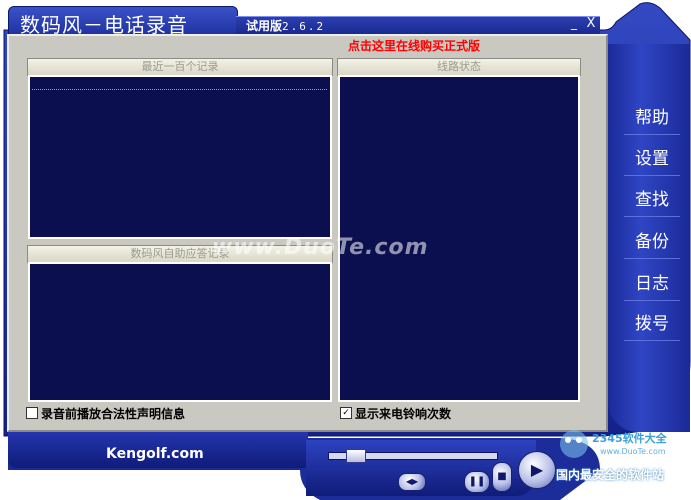 The image size is (691, 500). What do you see at coordinates (459, 67) in the screenshot?
I see `line-status-header: 线路状态` at bounding box center [459, 67].